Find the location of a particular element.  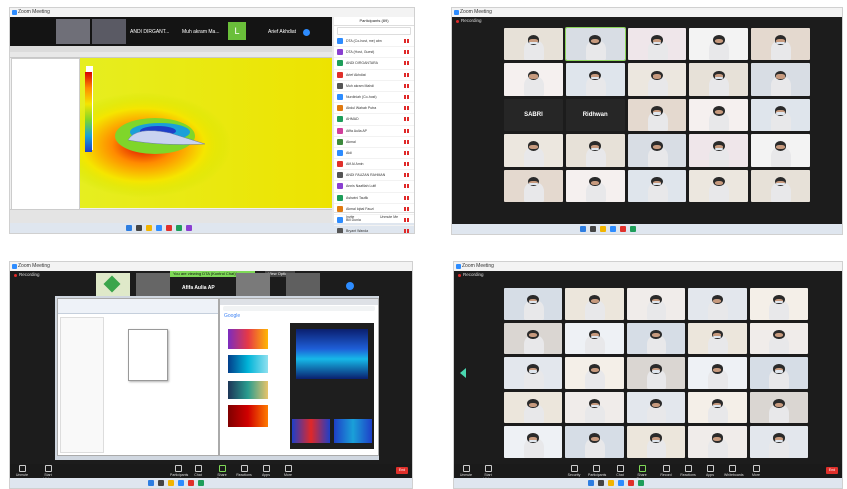

participant-row: ANDI FAUZAN RAHMAN is located at coordinates (374, 176).